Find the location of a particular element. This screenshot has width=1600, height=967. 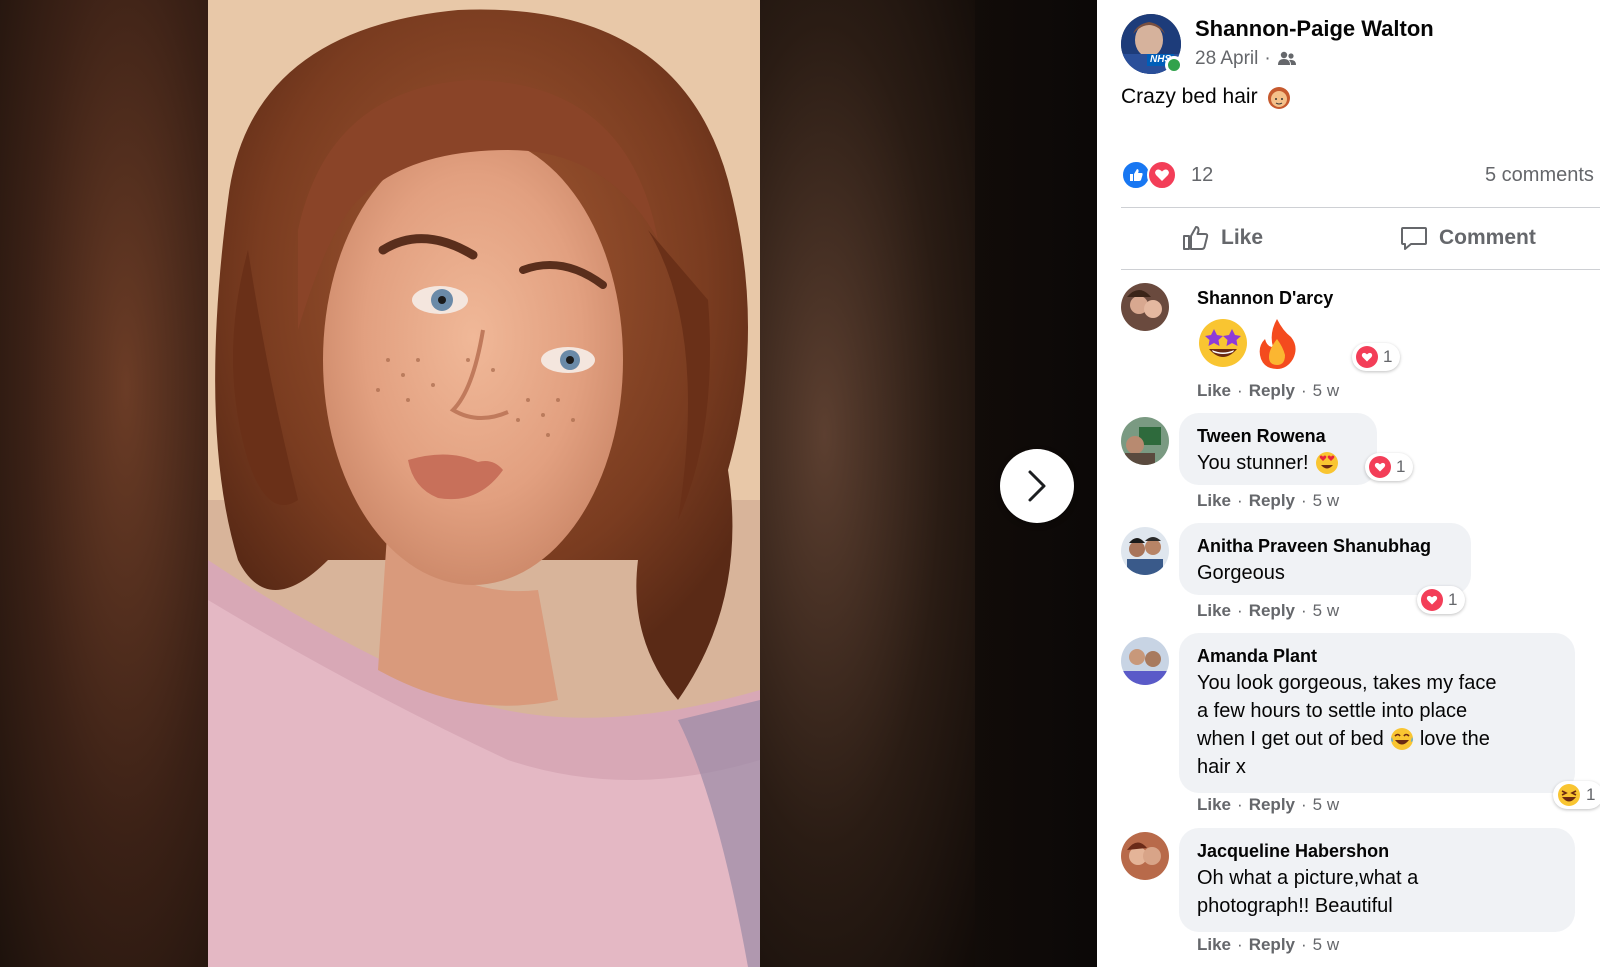

comment-text-line: photograph!! Beautiful is located at coordinates (1295, 906).